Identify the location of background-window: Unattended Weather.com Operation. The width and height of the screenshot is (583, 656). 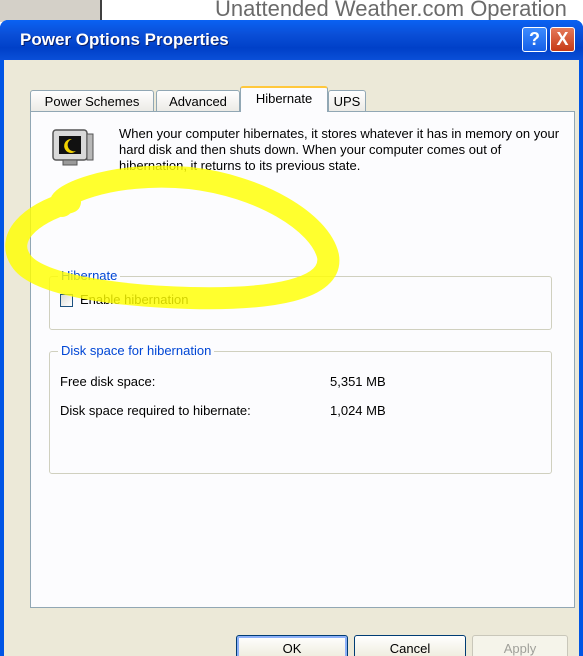
(291, 11).